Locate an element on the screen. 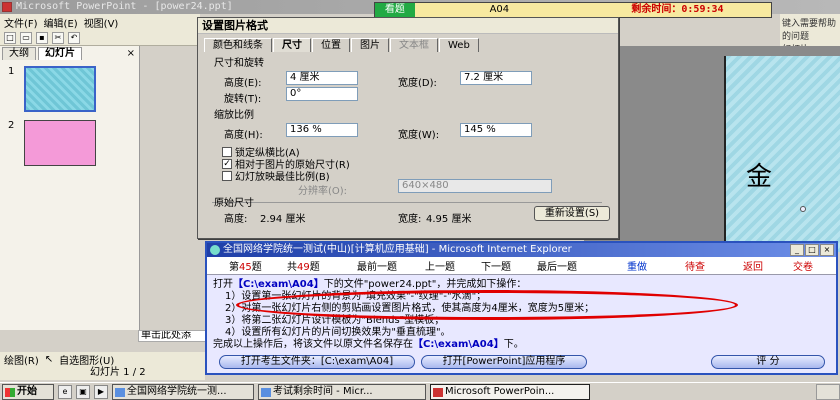  height-input: 4 厘米 is located at coordinates (322, 78).